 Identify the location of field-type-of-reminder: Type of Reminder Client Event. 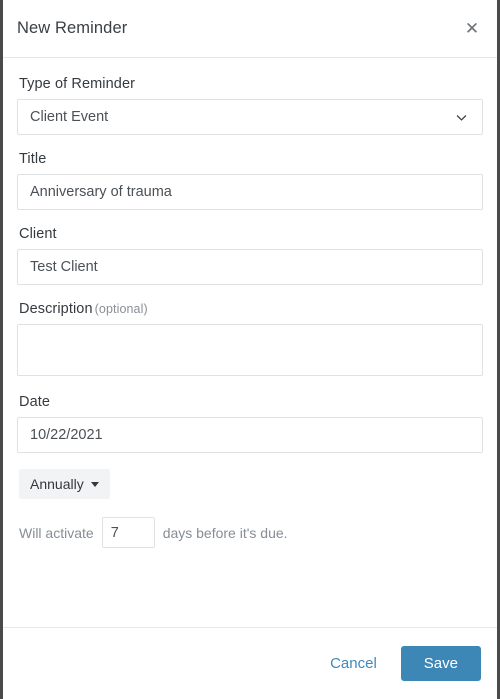
(250, 105).